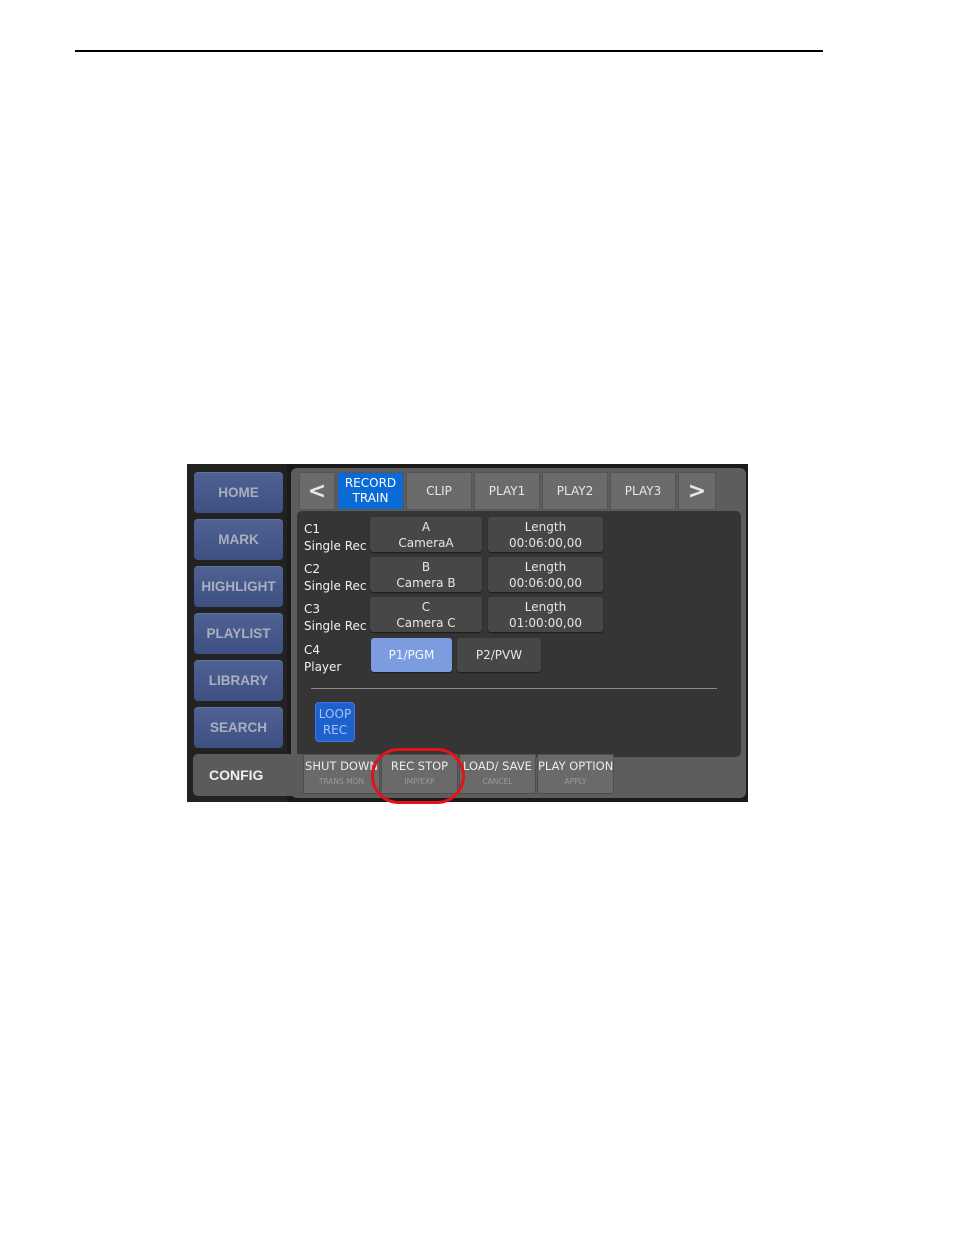  What do you see at coordinates (335, 722) in the screenshot?
I see `loop-rec-button: LOOP REC` at bounding box center [335, 722].